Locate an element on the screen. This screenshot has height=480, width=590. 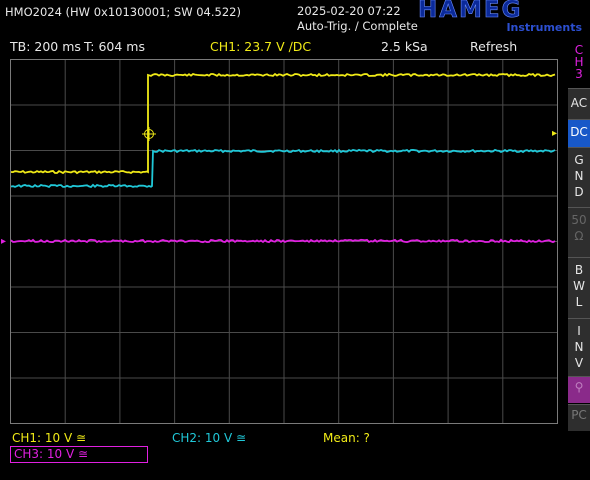
ch3-ground-marker: ▸ is located at coordinates (3, 241).